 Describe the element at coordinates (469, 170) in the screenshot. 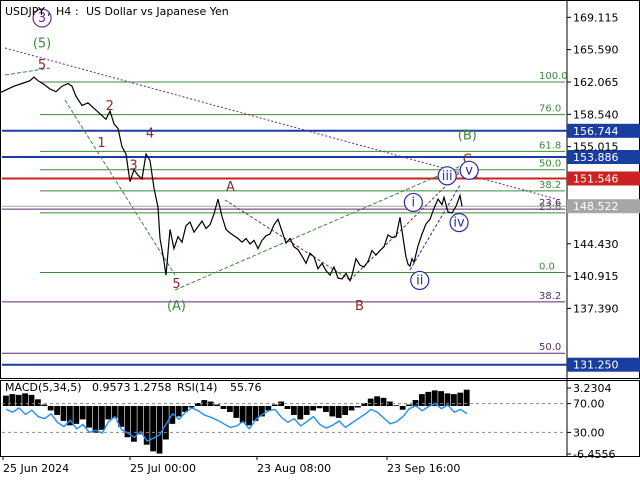

I see `wave-label-17: v` at that location.